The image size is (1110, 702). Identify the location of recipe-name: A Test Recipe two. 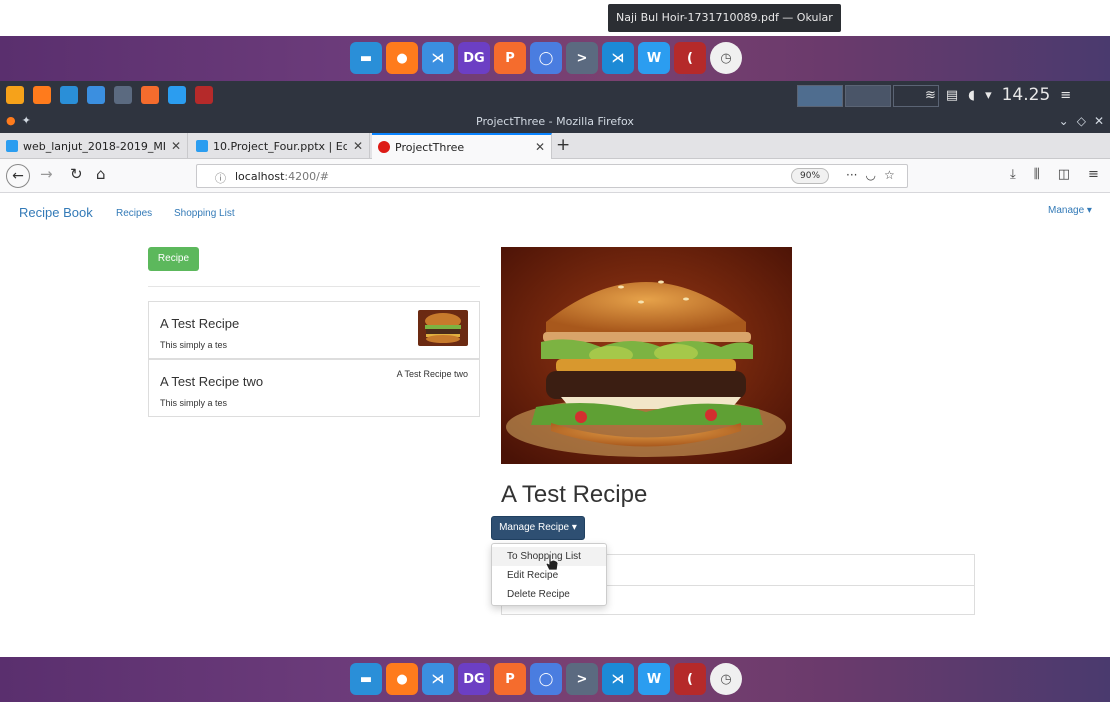
(212, 381).